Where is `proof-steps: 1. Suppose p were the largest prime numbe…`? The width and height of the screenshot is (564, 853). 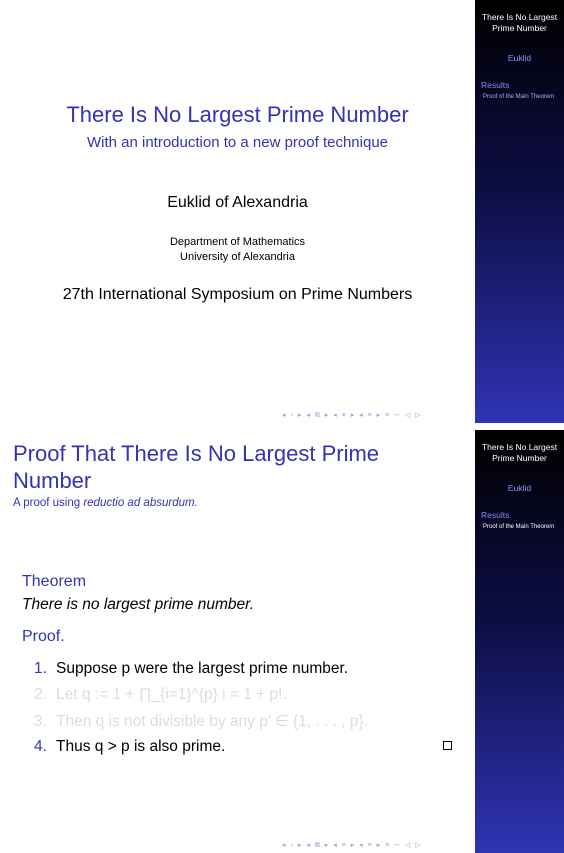 proof-steps: 1. Suppose p were the largest prime numbe… is located at coordinates (201, 712).